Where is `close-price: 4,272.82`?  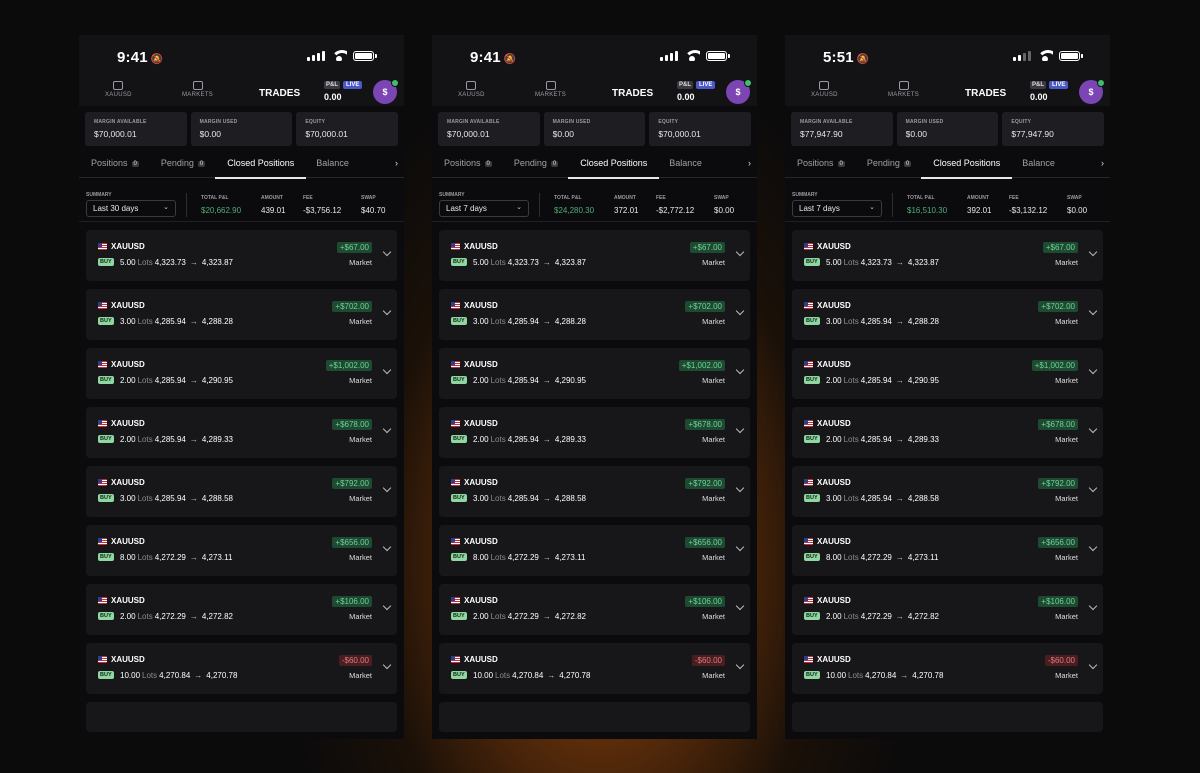
close-price: 4,272.82 is located at coordinates (923, 616).